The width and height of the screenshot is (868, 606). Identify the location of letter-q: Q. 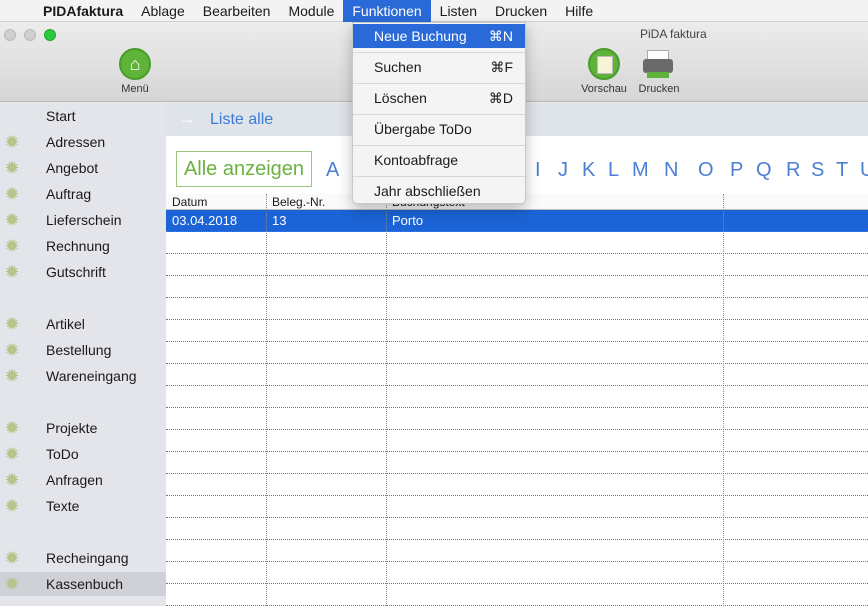
(764, 170).